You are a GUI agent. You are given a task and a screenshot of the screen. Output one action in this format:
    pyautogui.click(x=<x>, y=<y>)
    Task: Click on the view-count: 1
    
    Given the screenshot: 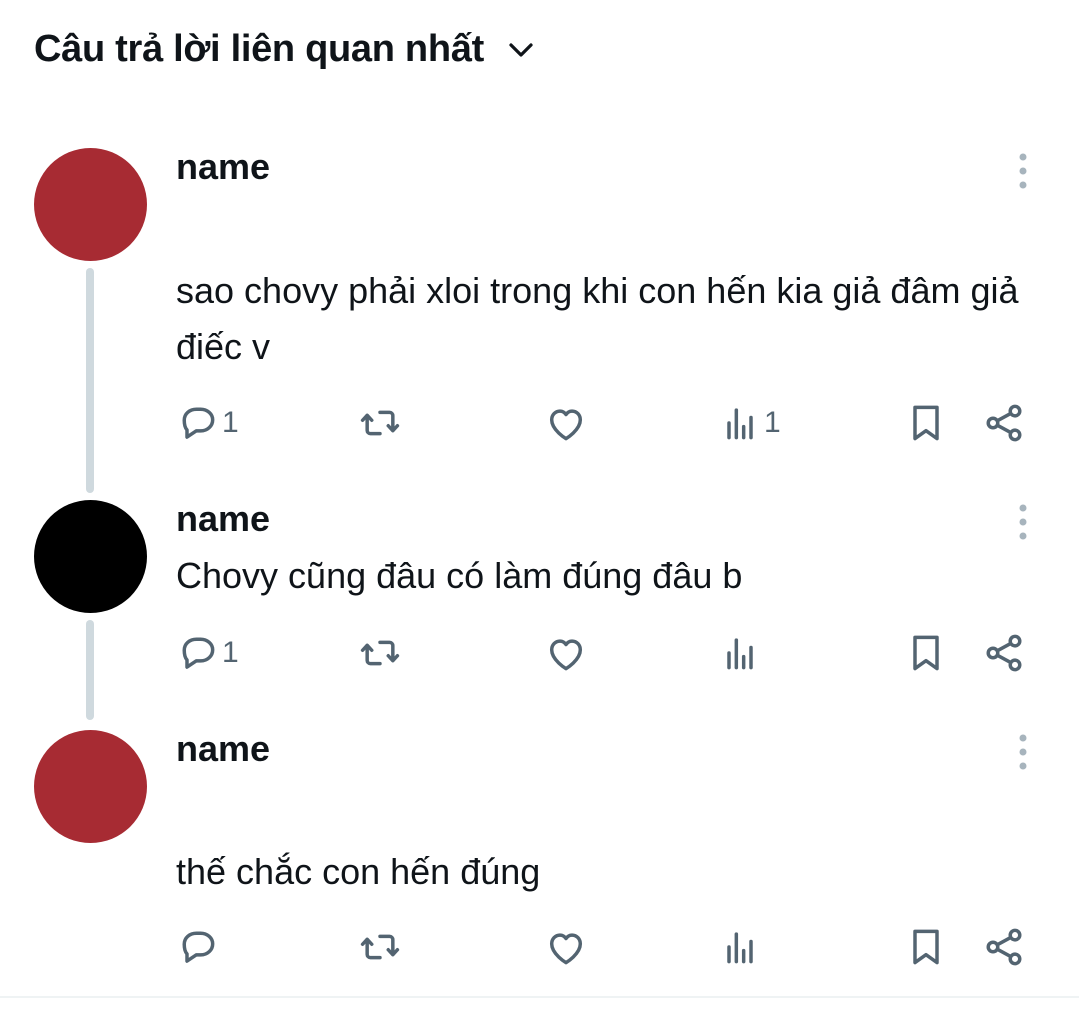 What is the action you would take?
    pyautogui.click(x=772, y=422)
    